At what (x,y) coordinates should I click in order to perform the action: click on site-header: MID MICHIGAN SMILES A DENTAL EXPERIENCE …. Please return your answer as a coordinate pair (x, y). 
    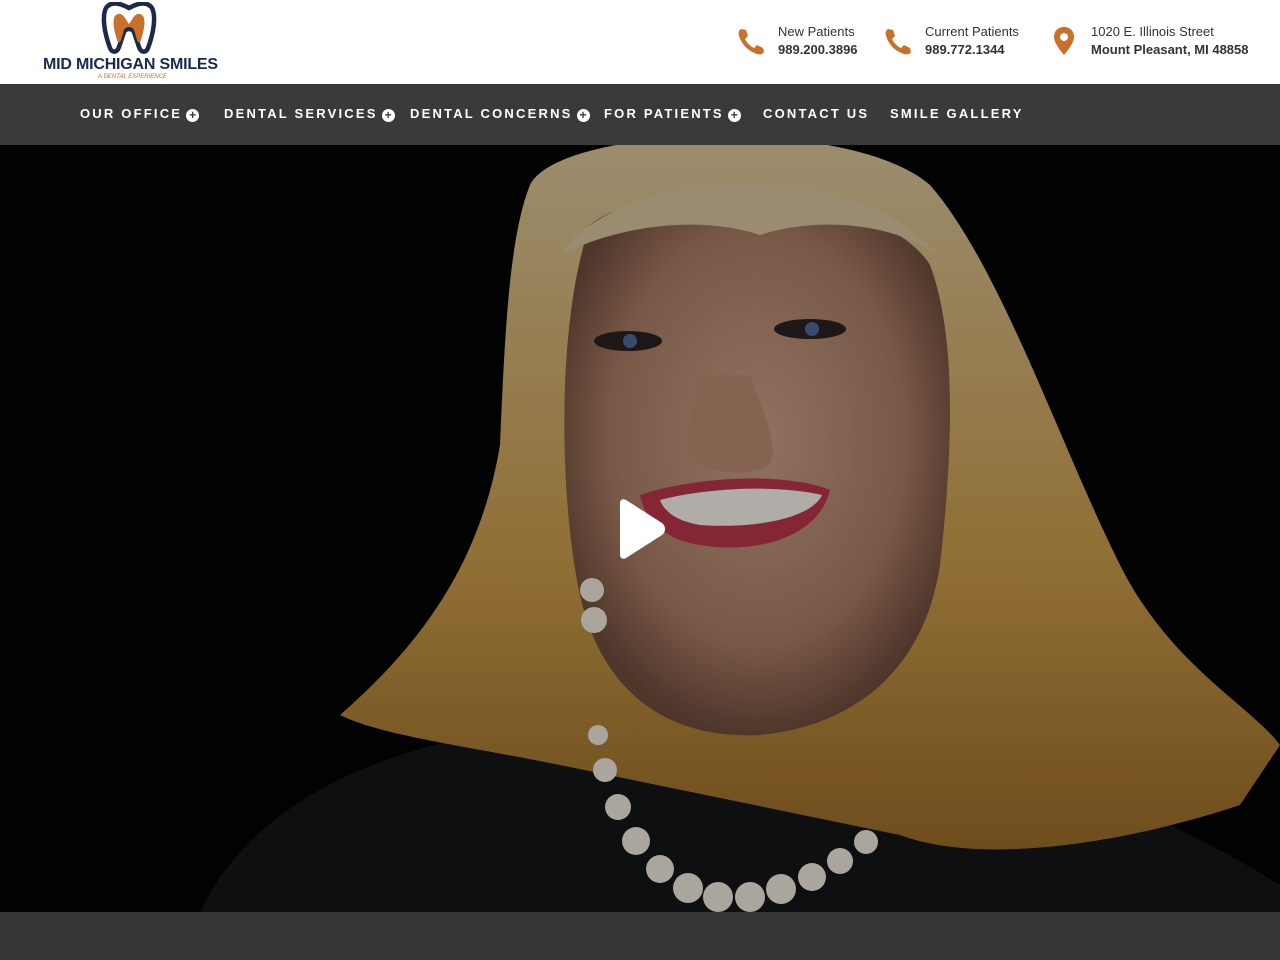
    Looking at the image, I should click on (640, 42).